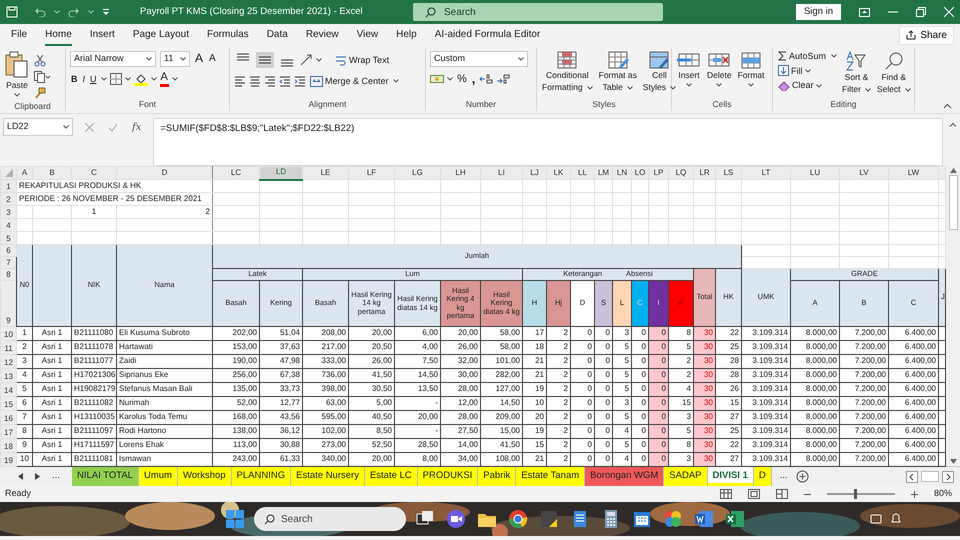 The image size is (960, 540). What do you see at coordinates (582, 173) in the screenshot?
I see `column-header: LL` at bounding box center [582, 173].